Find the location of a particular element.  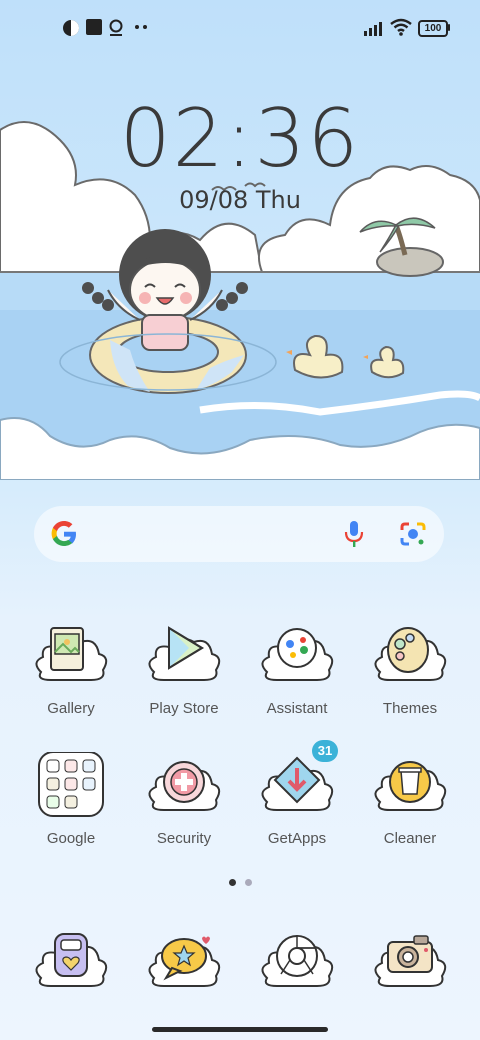

wifi-icon is located at coordinates (401, 27).